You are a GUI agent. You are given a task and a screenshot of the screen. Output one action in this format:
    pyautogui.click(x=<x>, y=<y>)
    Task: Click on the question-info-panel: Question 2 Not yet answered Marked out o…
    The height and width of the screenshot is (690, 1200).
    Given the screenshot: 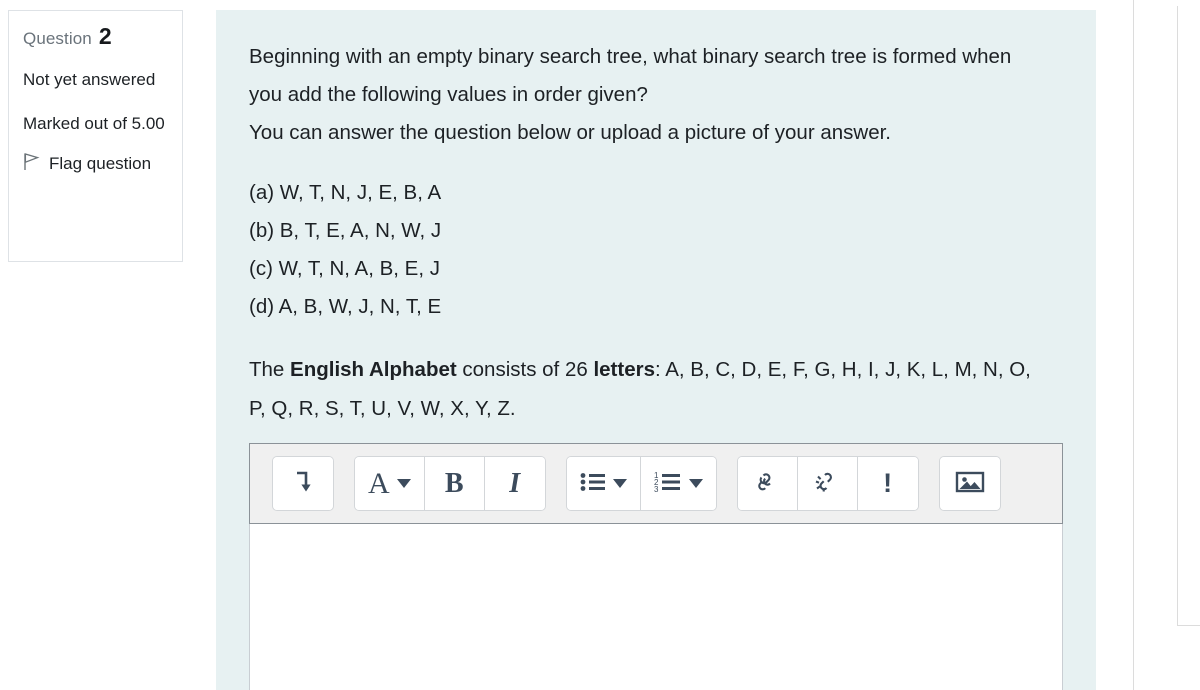 What is the action you would take?
    pyautogui.click(x=95, y=136)
    